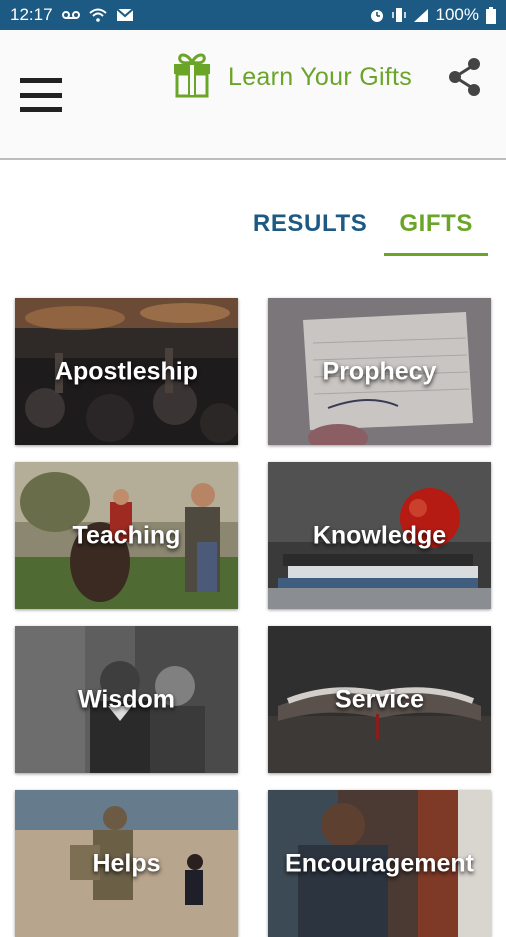  I want to click on gift-tile-apostleship: Apostleship, so click(126, 371).